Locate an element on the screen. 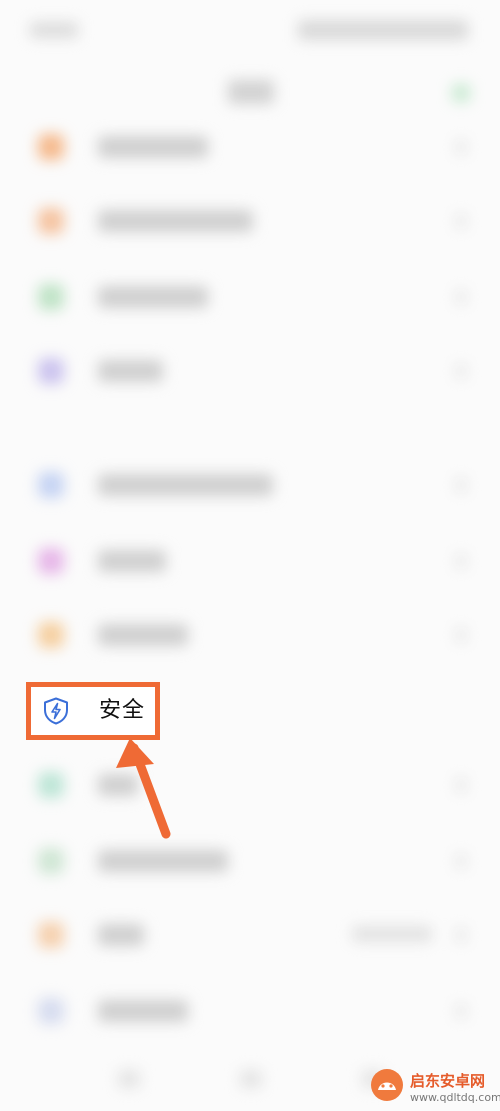 The height and width of the screenshot is (1111, 500). settings-row-value is located at coordinates (392, 934).